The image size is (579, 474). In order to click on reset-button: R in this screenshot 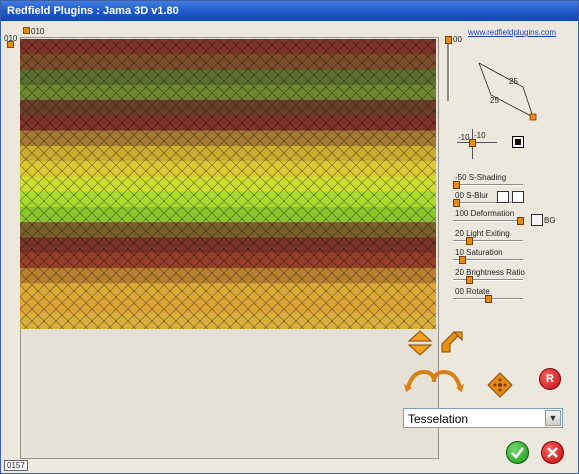, I will do `click(550, 379)`.